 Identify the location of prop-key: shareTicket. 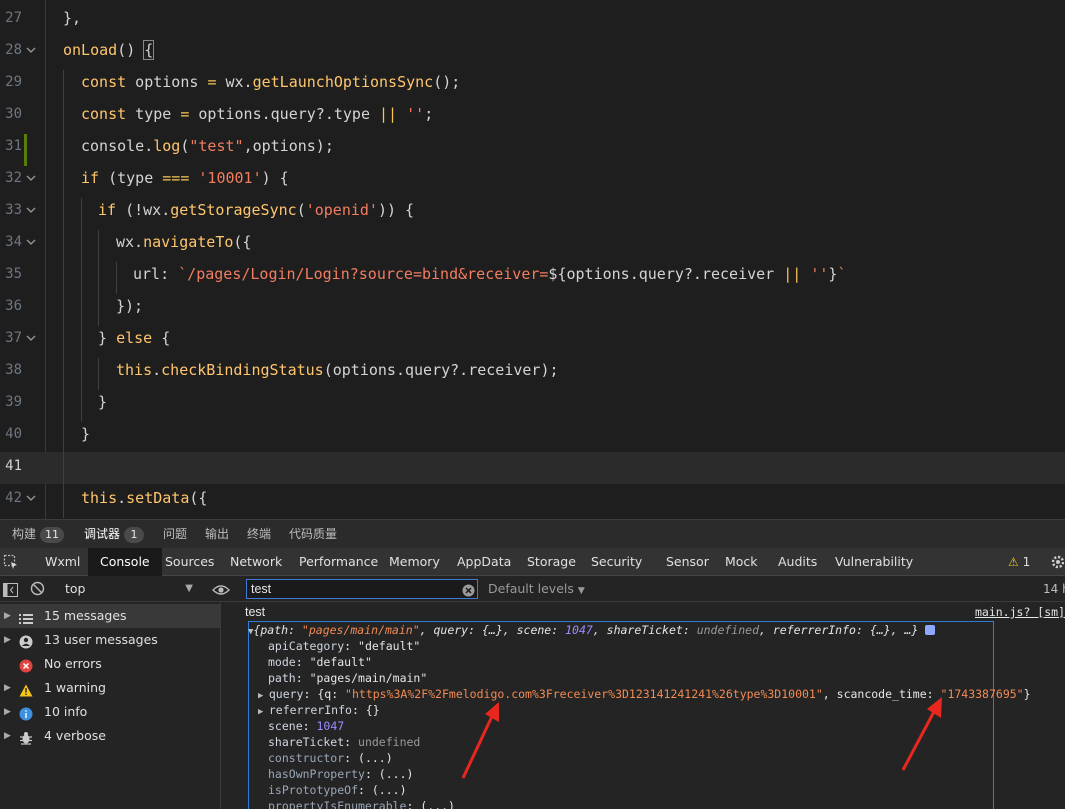
(306, 742).